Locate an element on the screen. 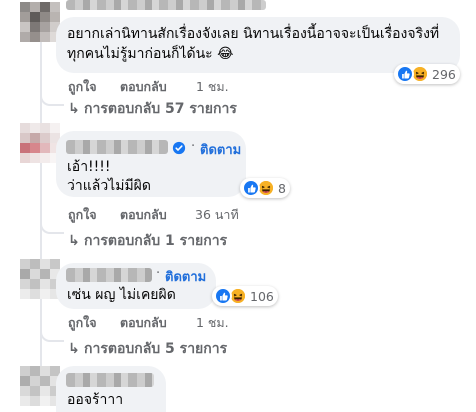 The height and width of the screenshot is (412, 476). verified-badge-icon is located at coordinates (179, 147).